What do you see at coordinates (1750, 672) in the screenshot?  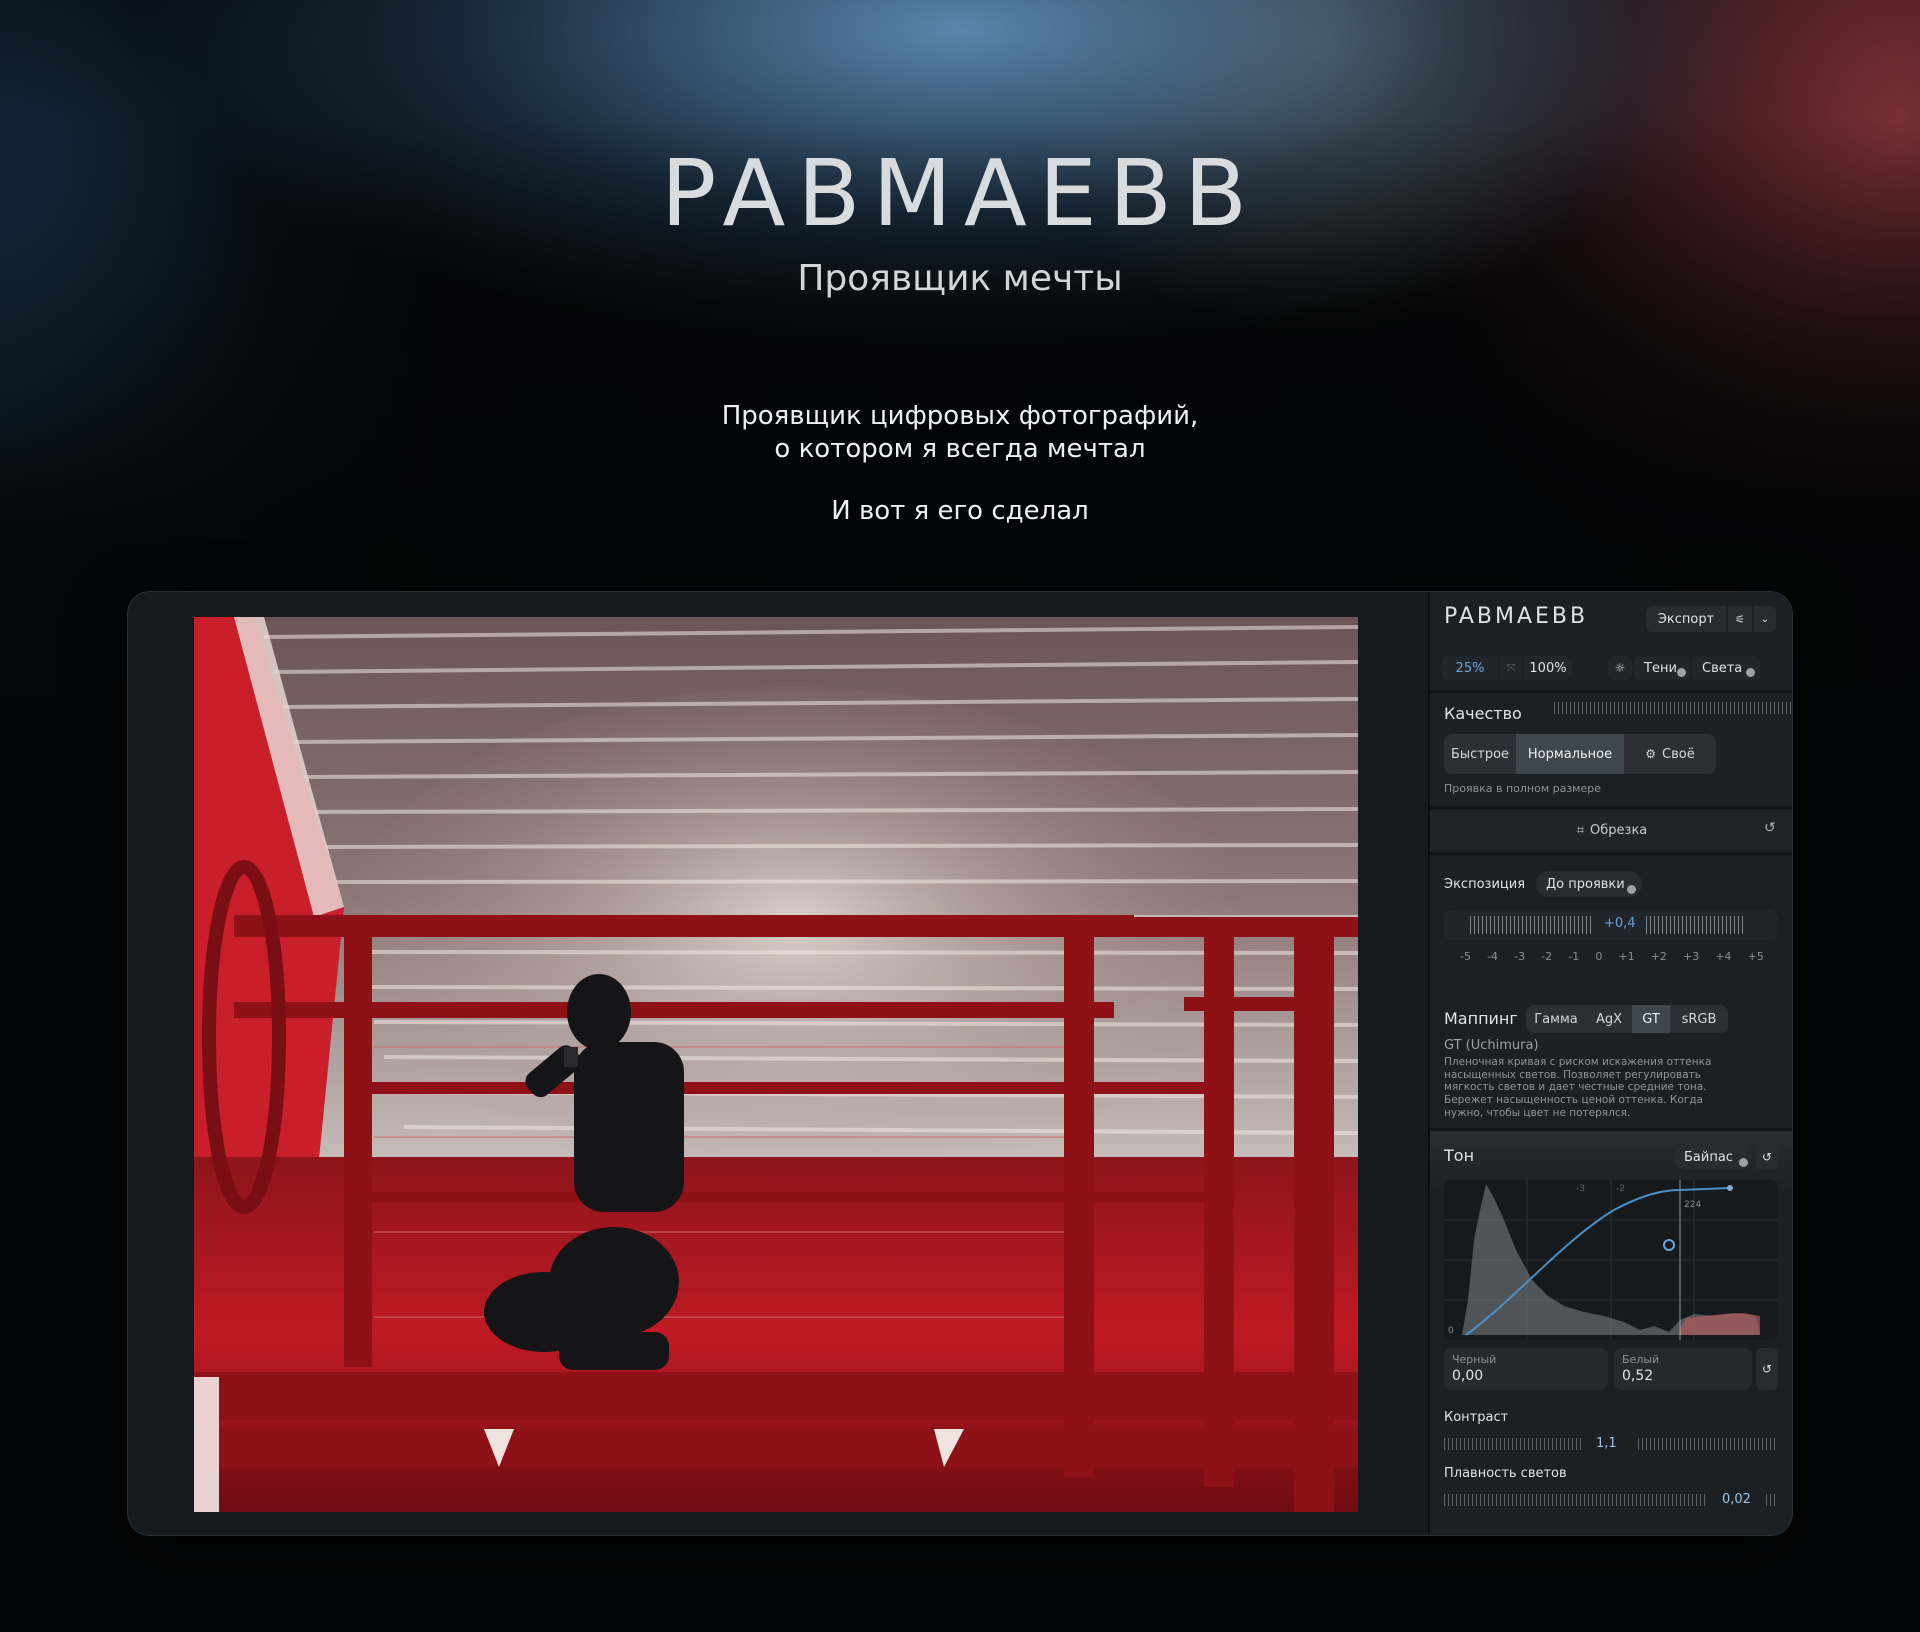 I see `highlights-toggle-knob` at bounding box center [1750, 672].